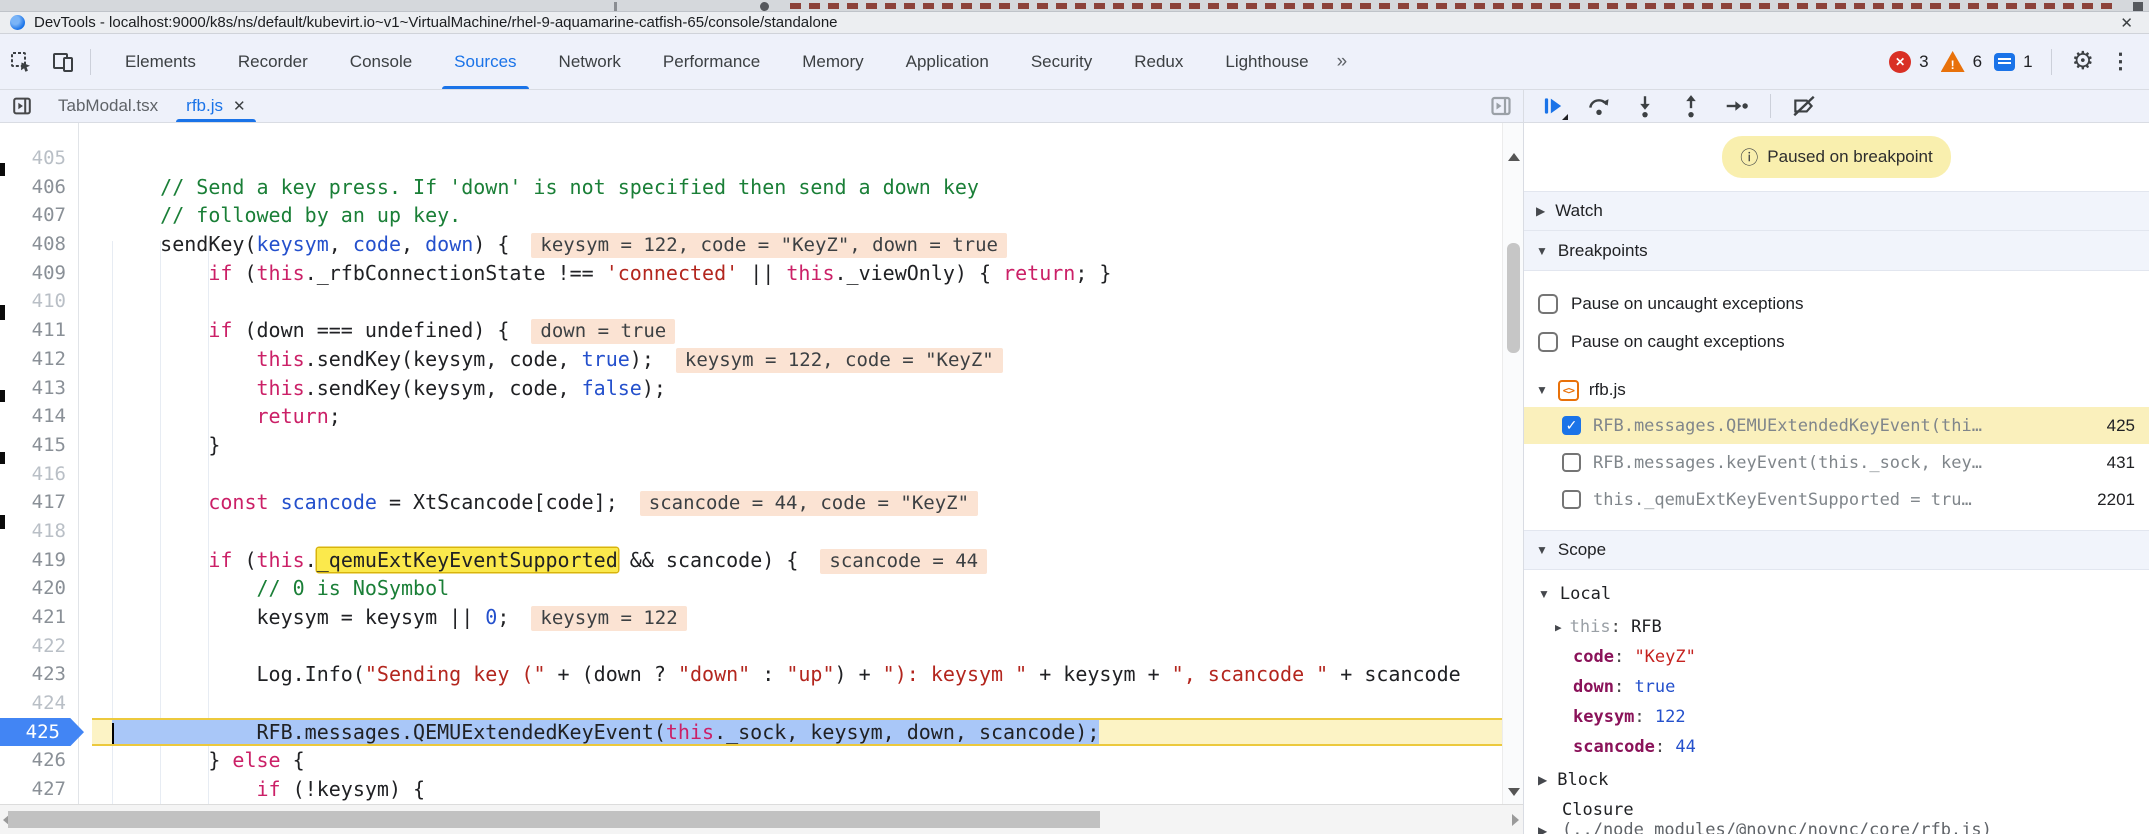  I want to click on window-close-button: ✕, so click(2126, 23).